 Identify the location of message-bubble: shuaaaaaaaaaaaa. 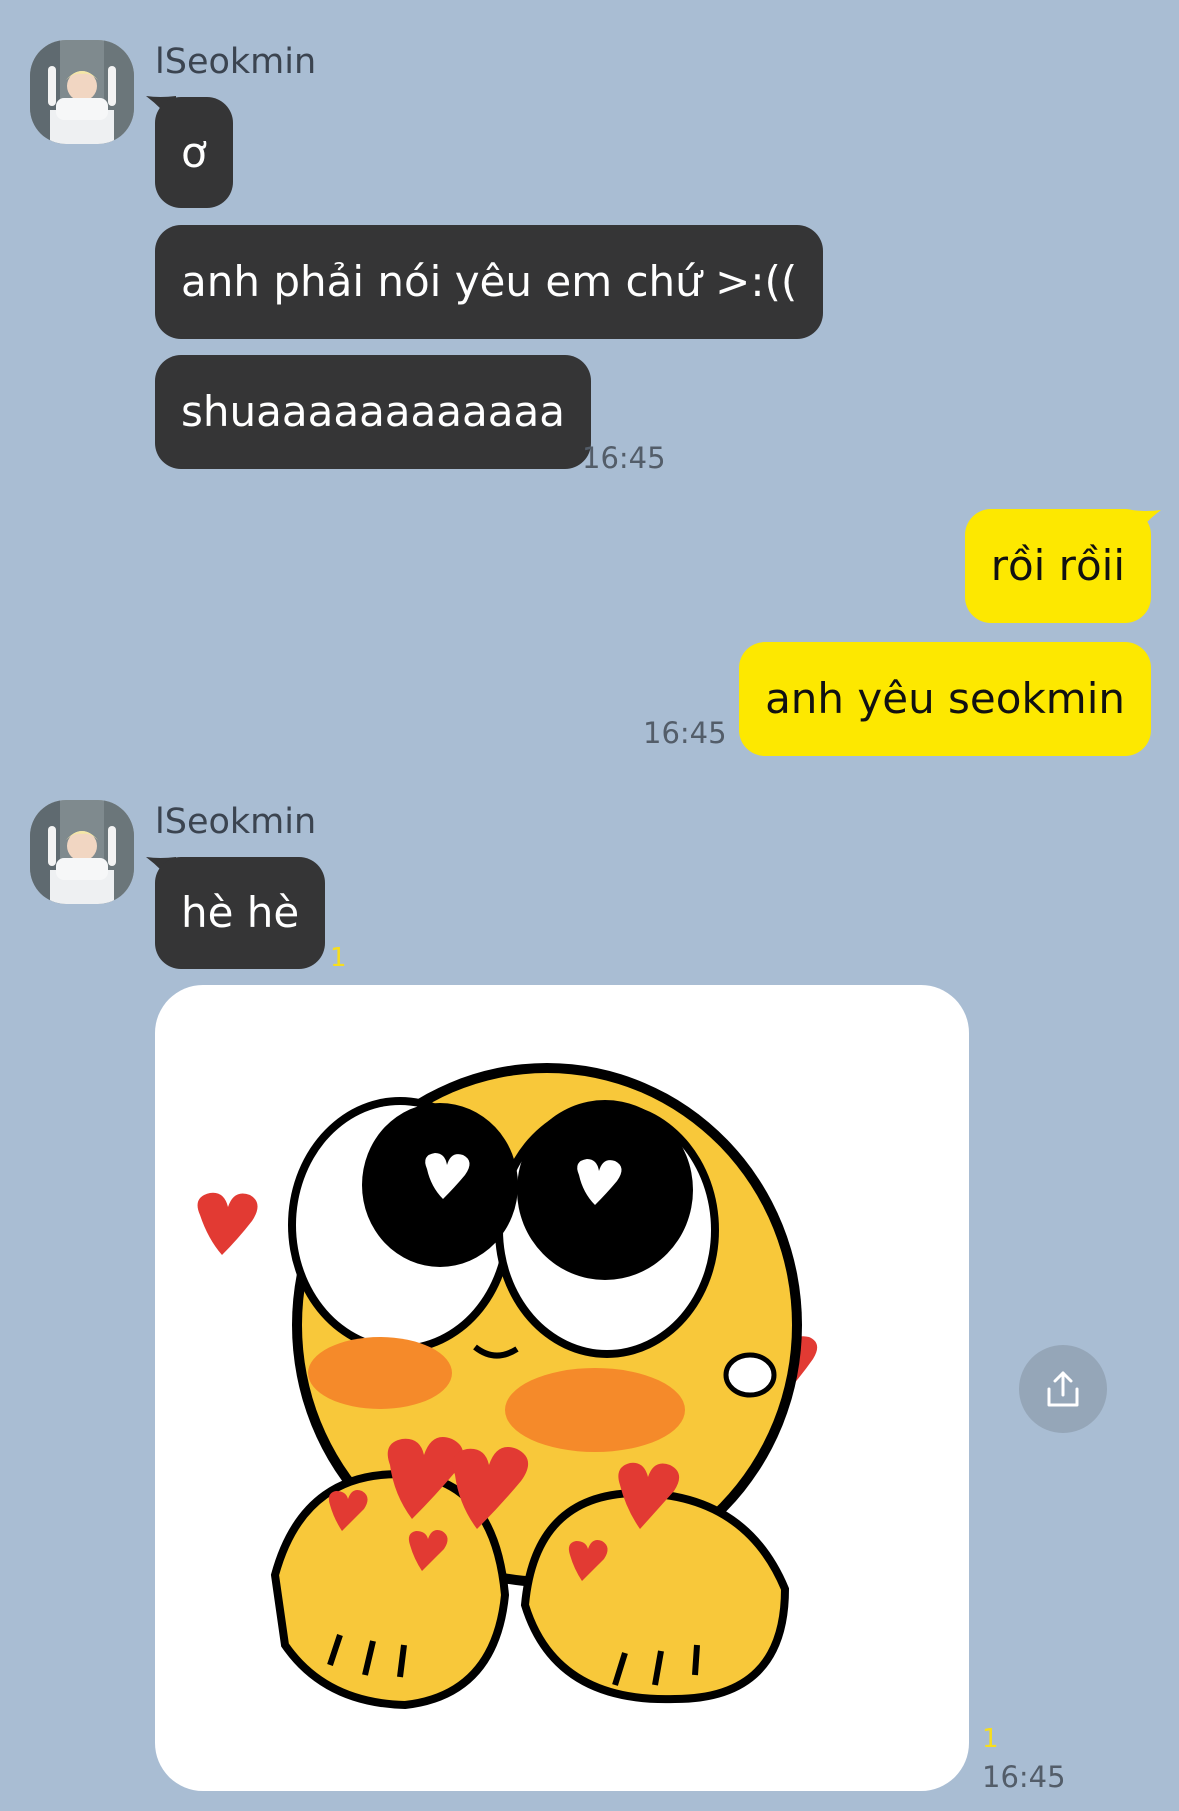
(373, 412).